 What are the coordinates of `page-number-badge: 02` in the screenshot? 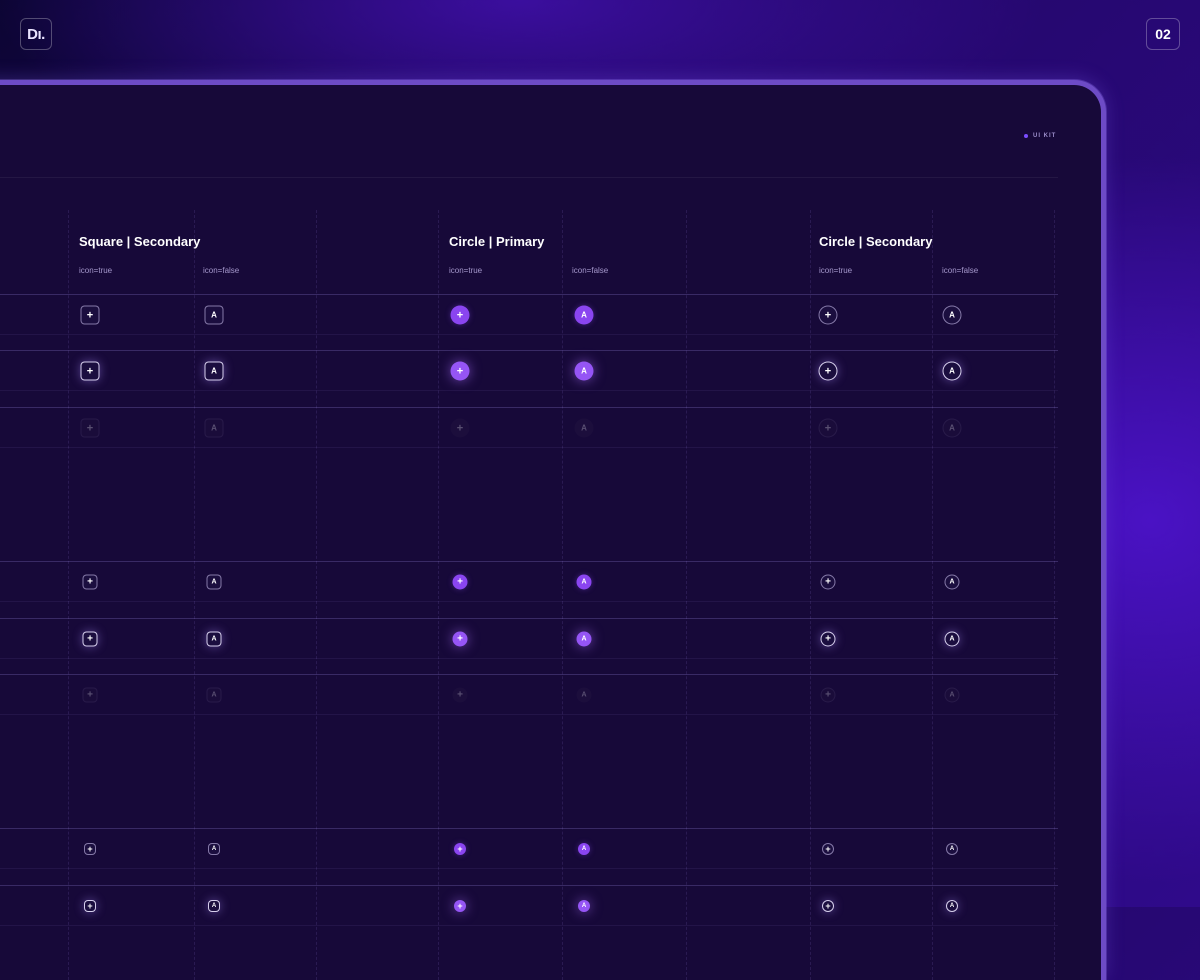 It's located at (1163, 34).